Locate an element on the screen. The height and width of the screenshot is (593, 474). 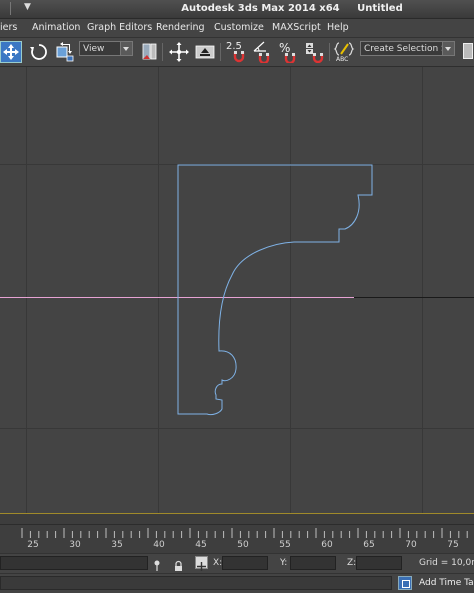
angle-snap-toggle-button is located at coordinates (263, 52).